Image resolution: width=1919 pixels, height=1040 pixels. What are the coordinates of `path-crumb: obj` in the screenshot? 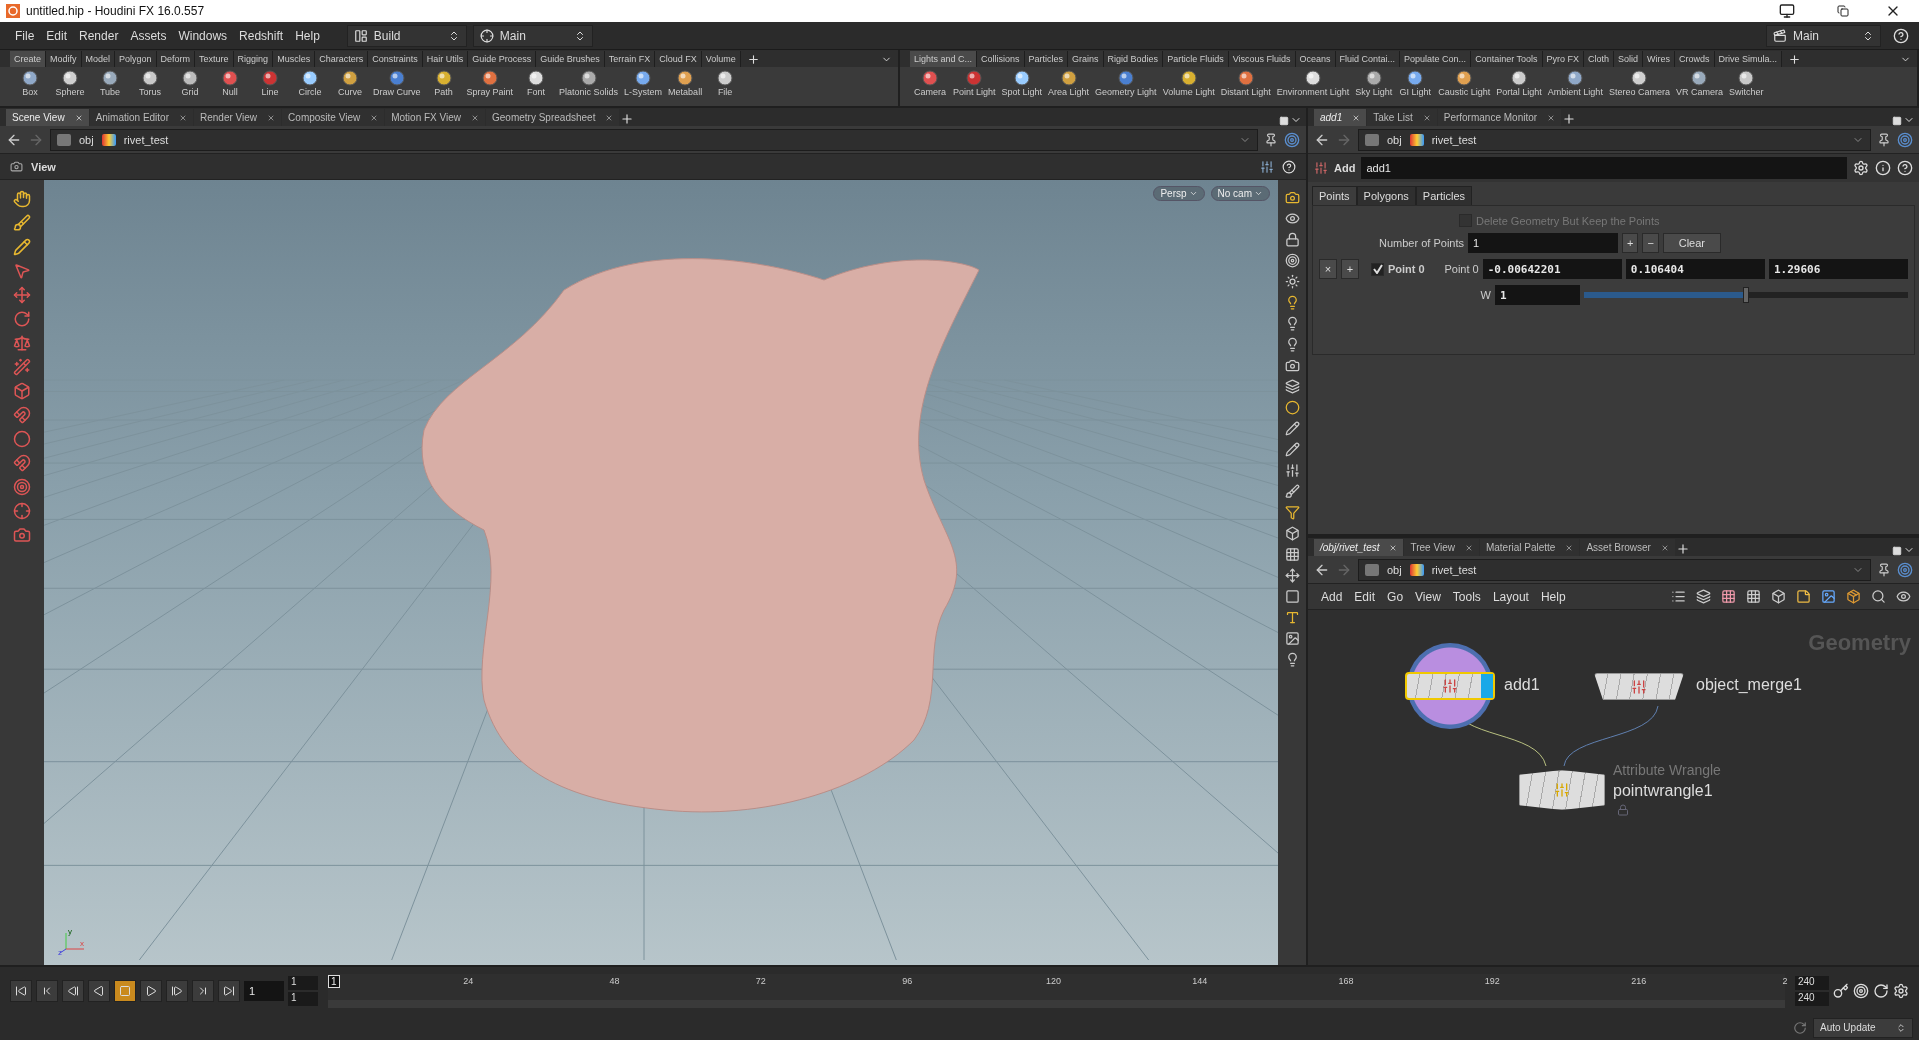 It's located at (1394, 139).